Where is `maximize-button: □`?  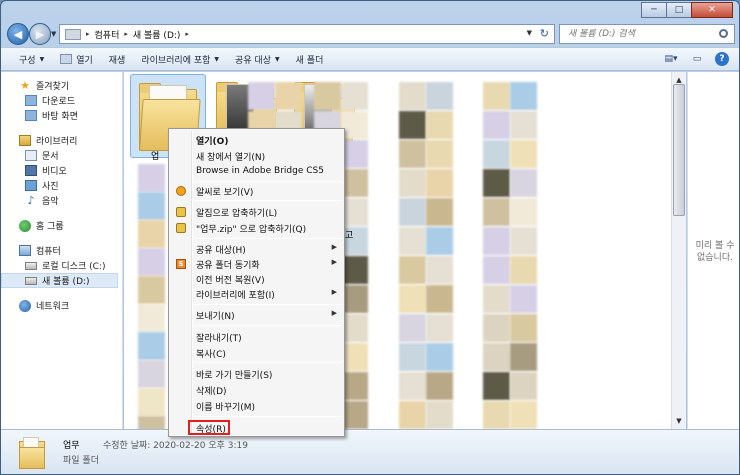
maximize-button: □ is located at coordinates (679, 10).